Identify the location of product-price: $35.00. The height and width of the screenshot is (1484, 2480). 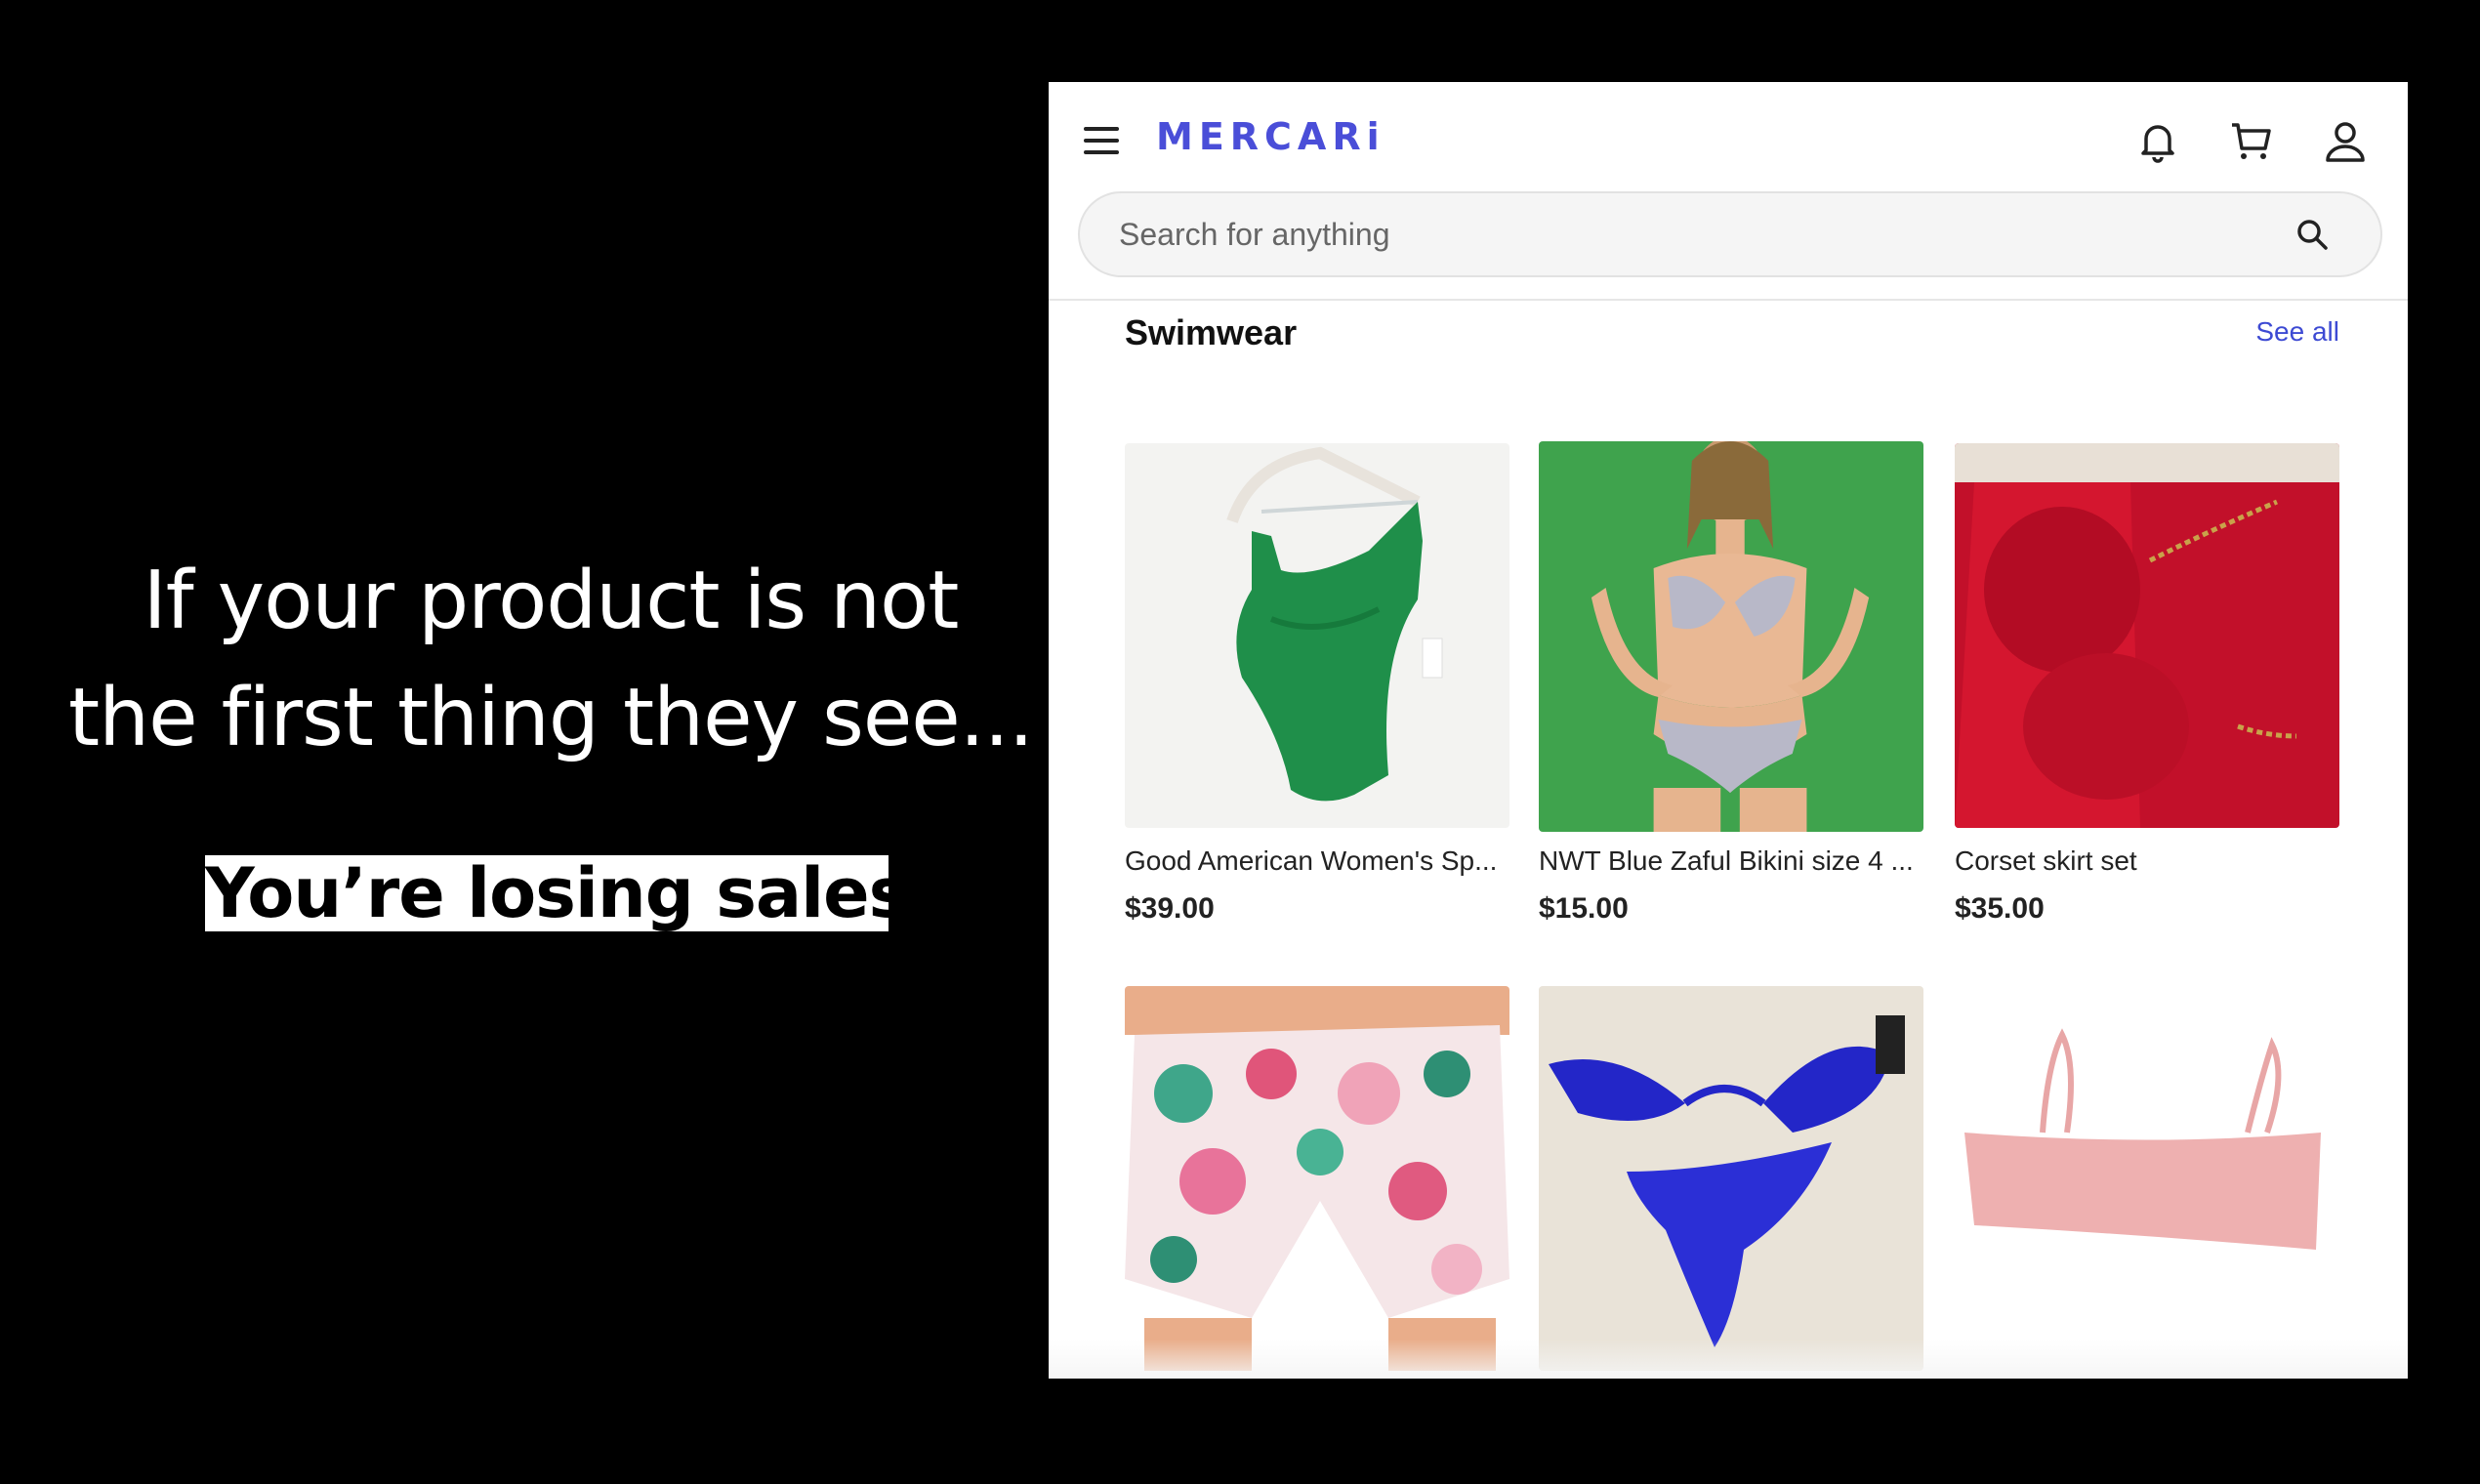
(2000, 909).